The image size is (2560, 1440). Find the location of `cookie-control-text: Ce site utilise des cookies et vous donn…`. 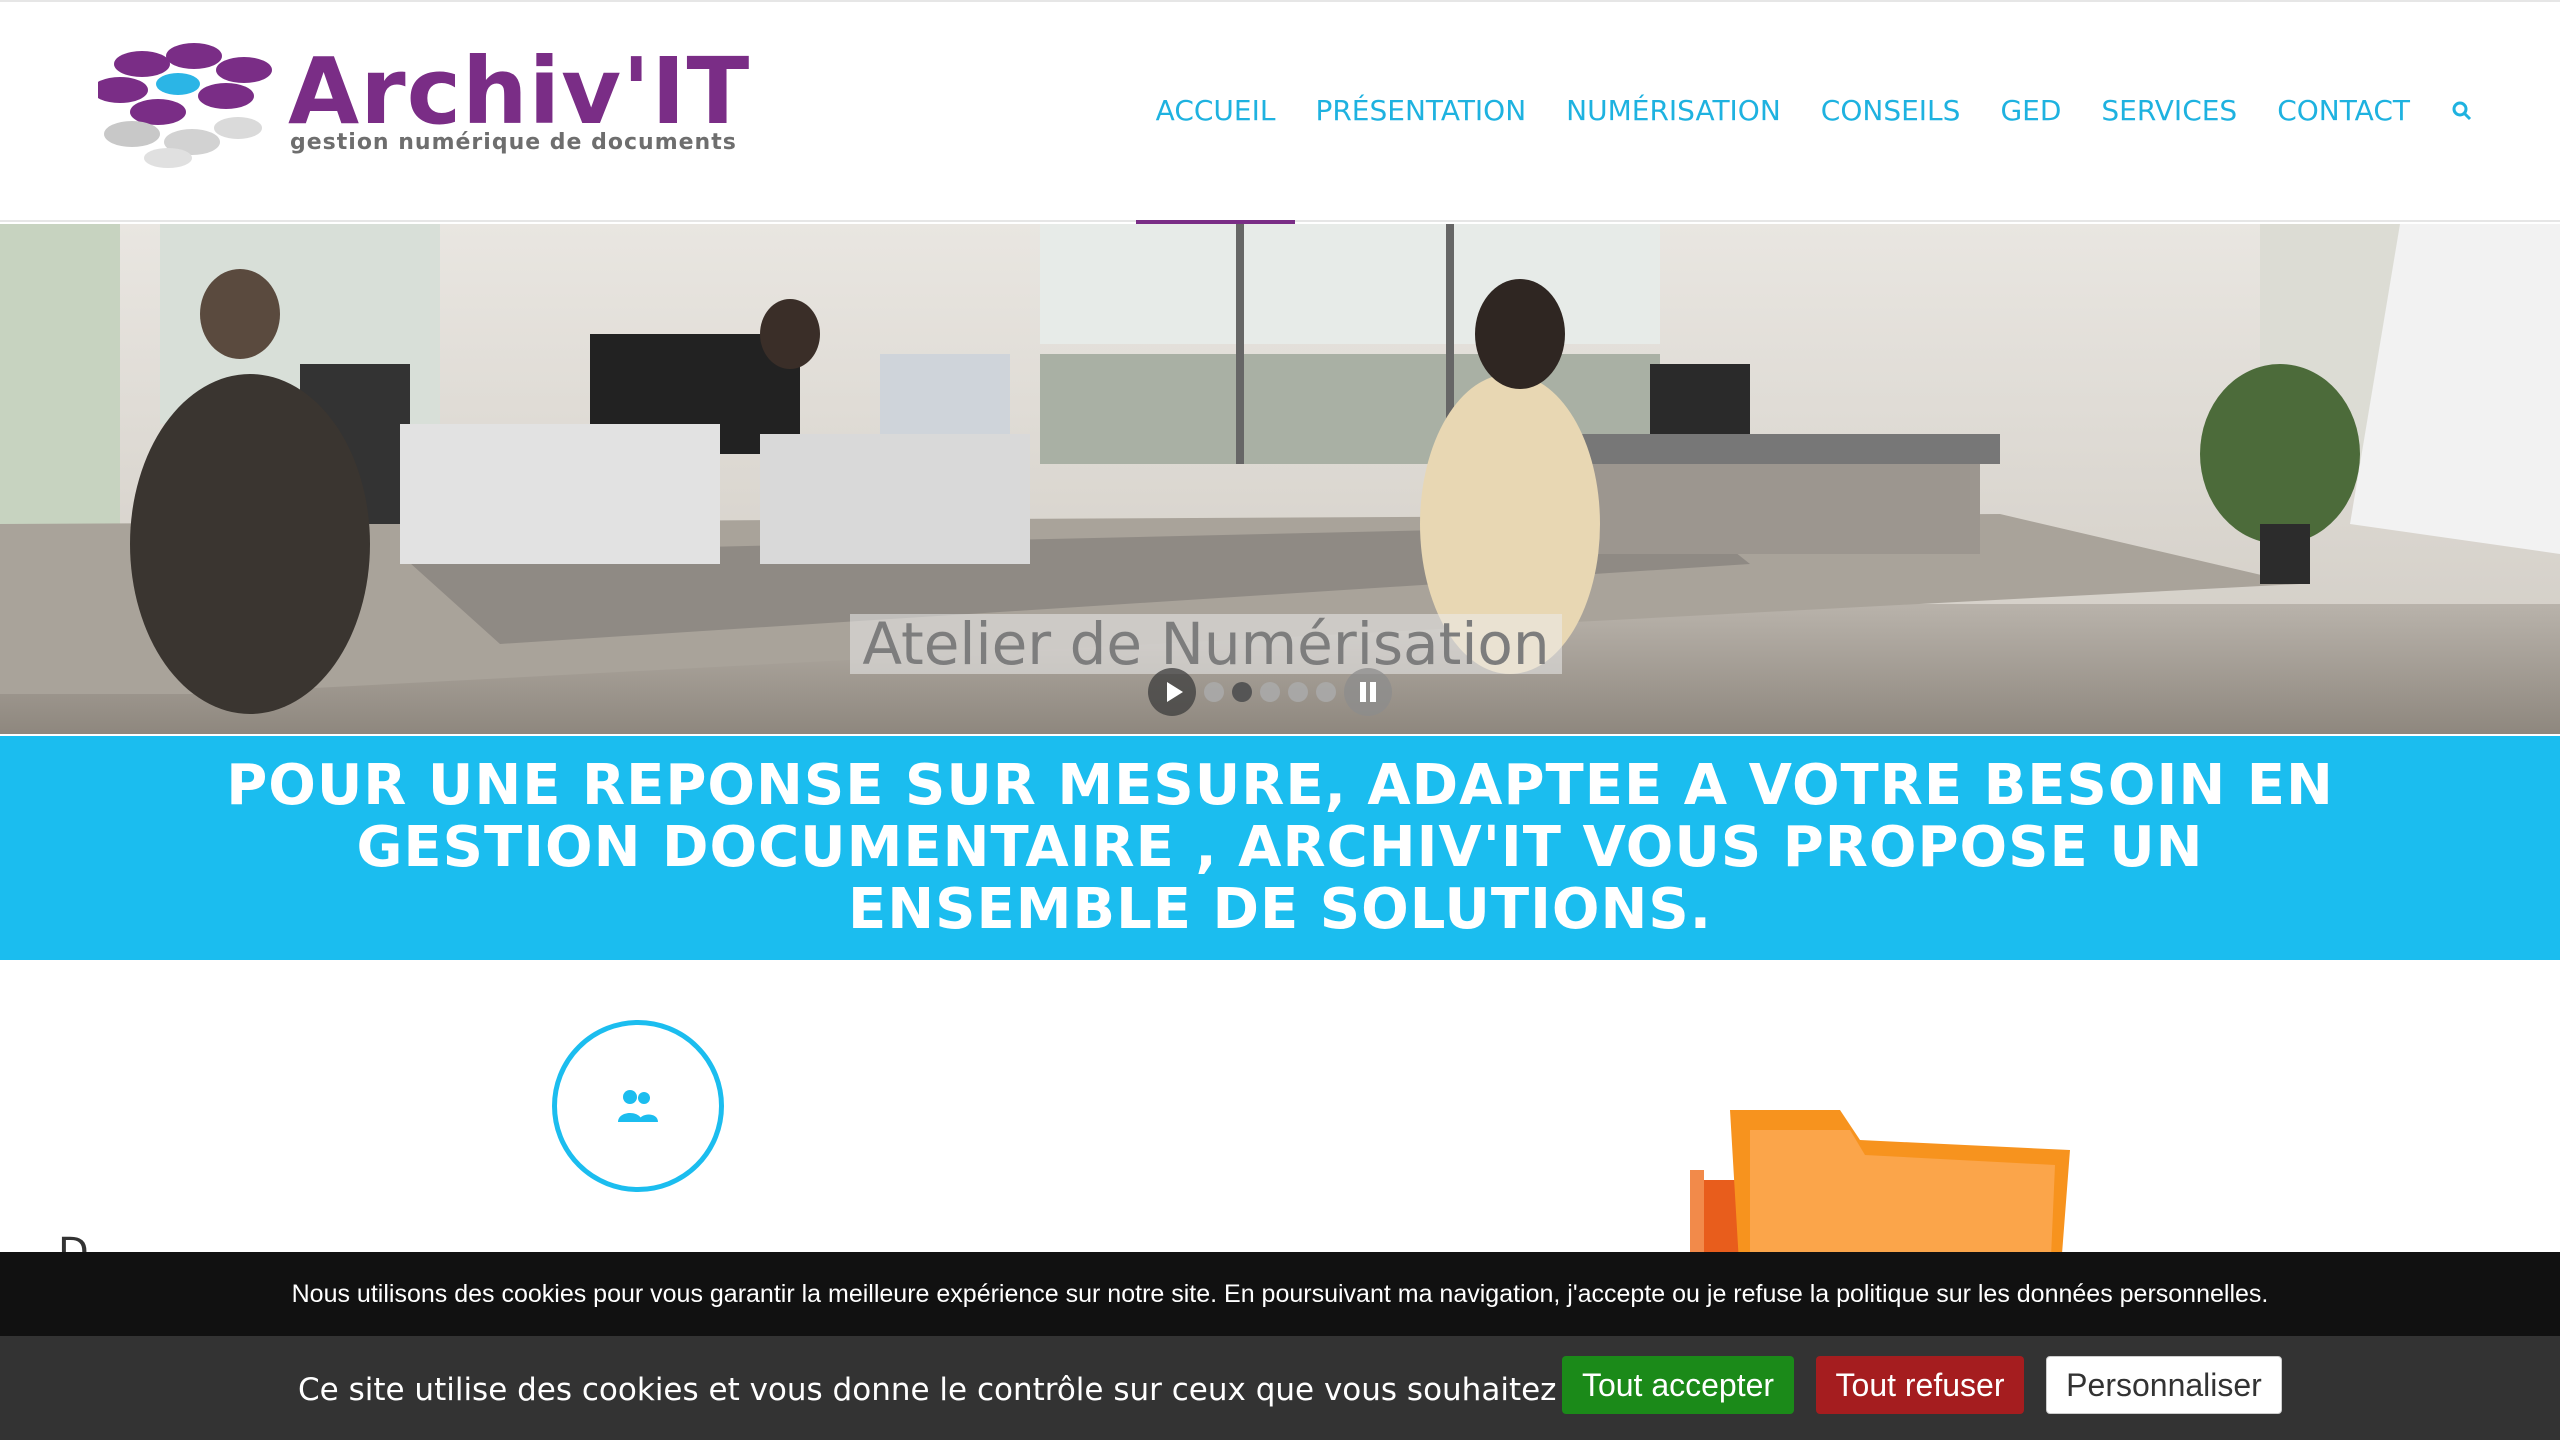

cookie-control-text: Ce site utilise des cookies et vous donn… is located at coordinates (986, 1390).